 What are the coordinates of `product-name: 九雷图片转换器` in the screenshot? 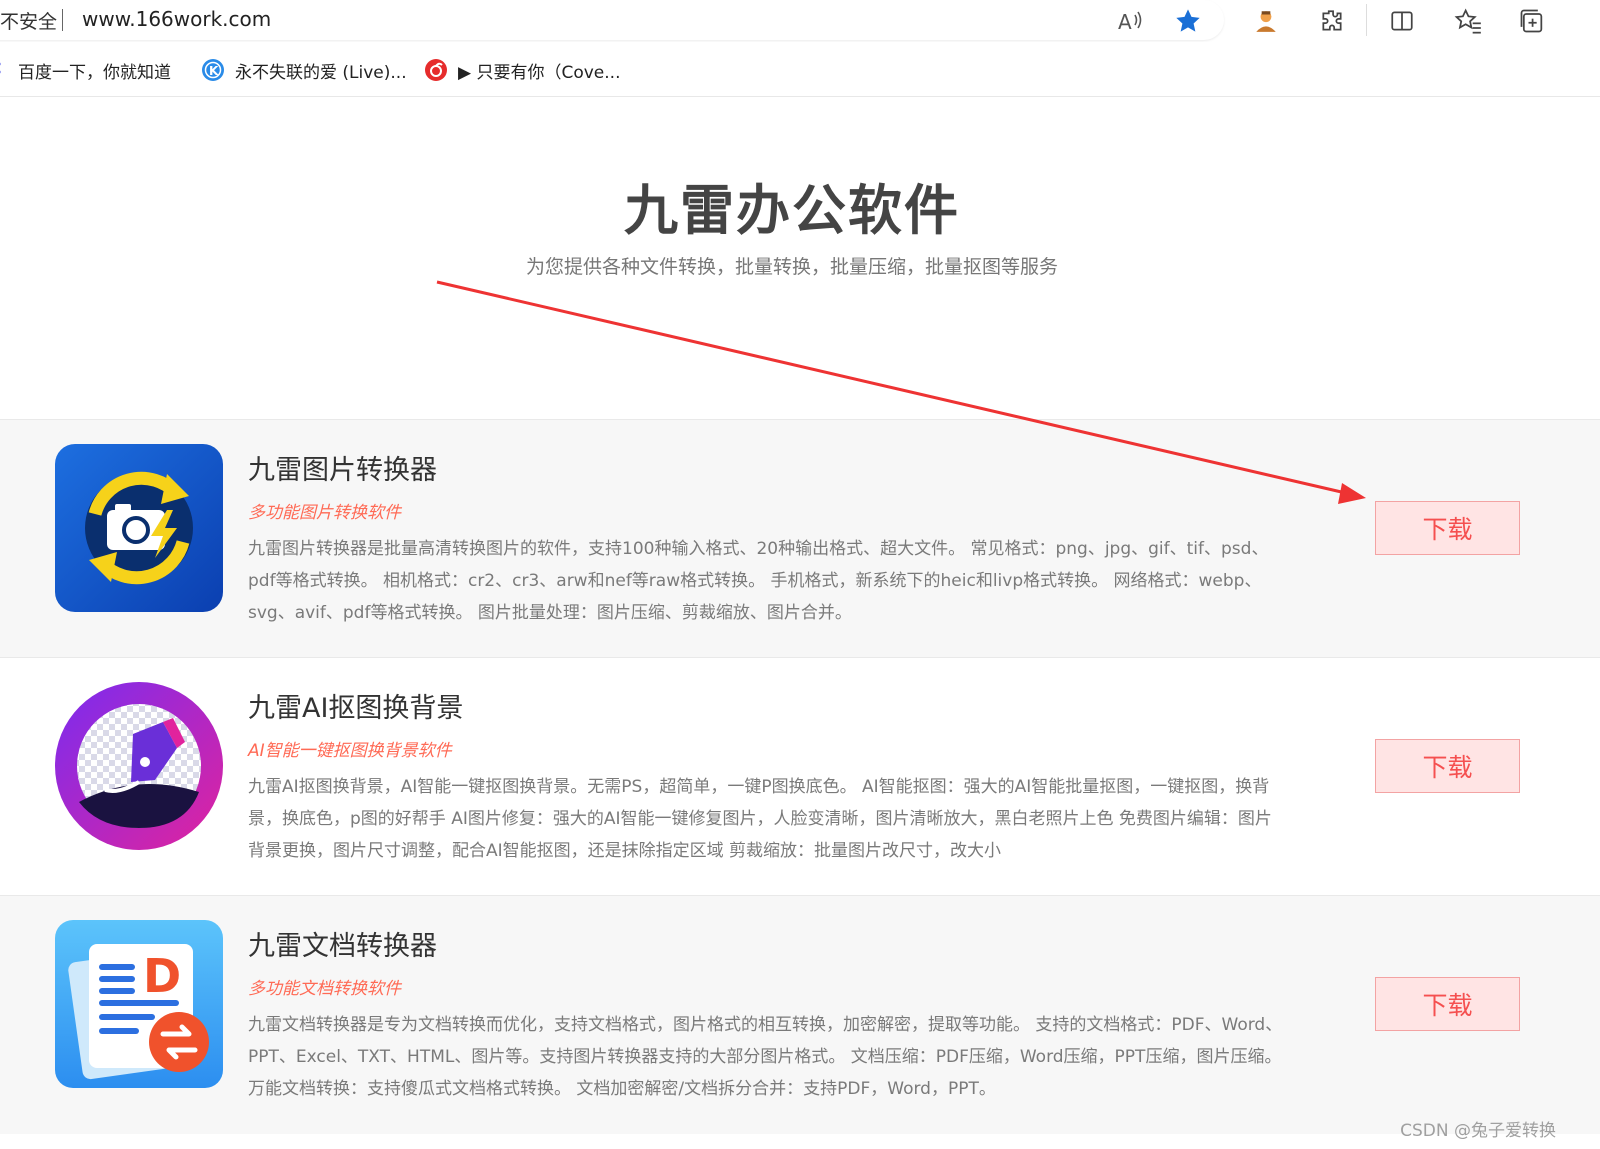 It's located at (342, 470).